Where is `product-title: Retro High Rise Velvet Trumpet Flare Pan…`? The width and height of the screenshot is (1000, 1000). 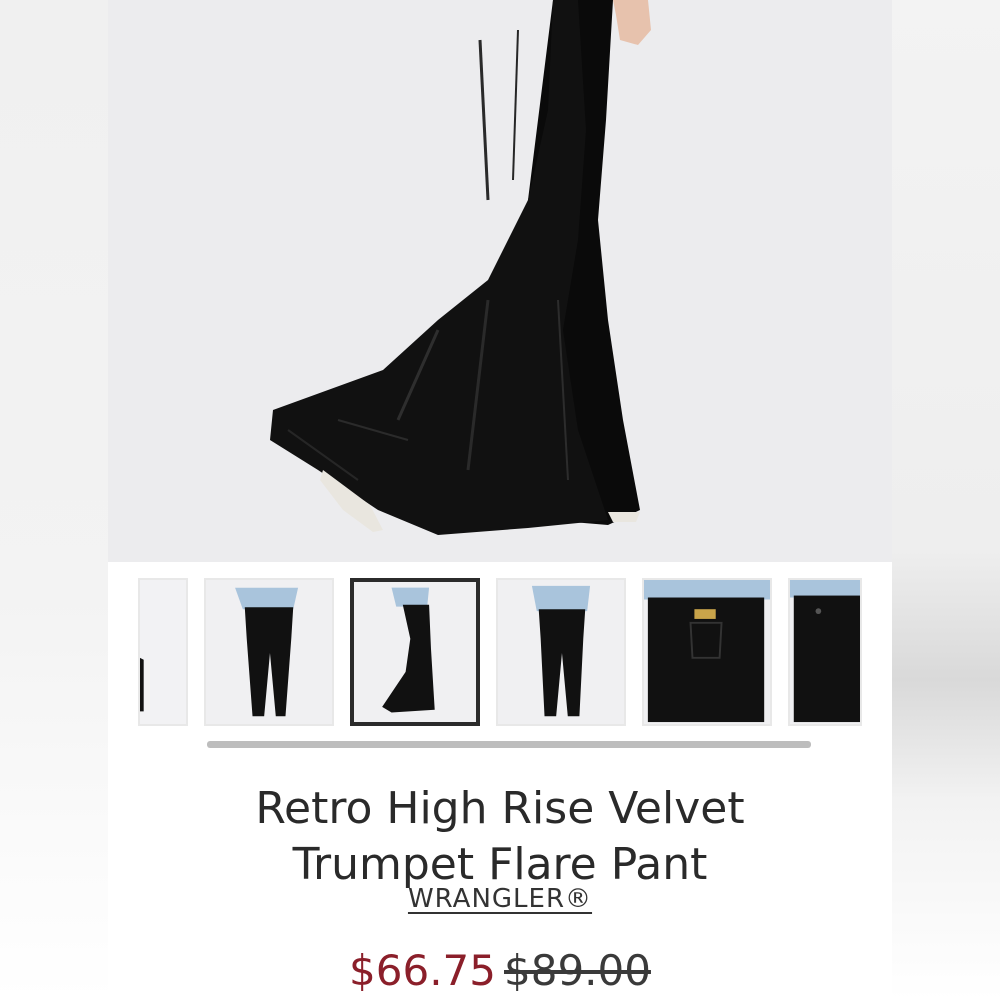 product-title: Retro High Rise Velvet Trumpet Flare Pan… is located at coordinates (500, 837).